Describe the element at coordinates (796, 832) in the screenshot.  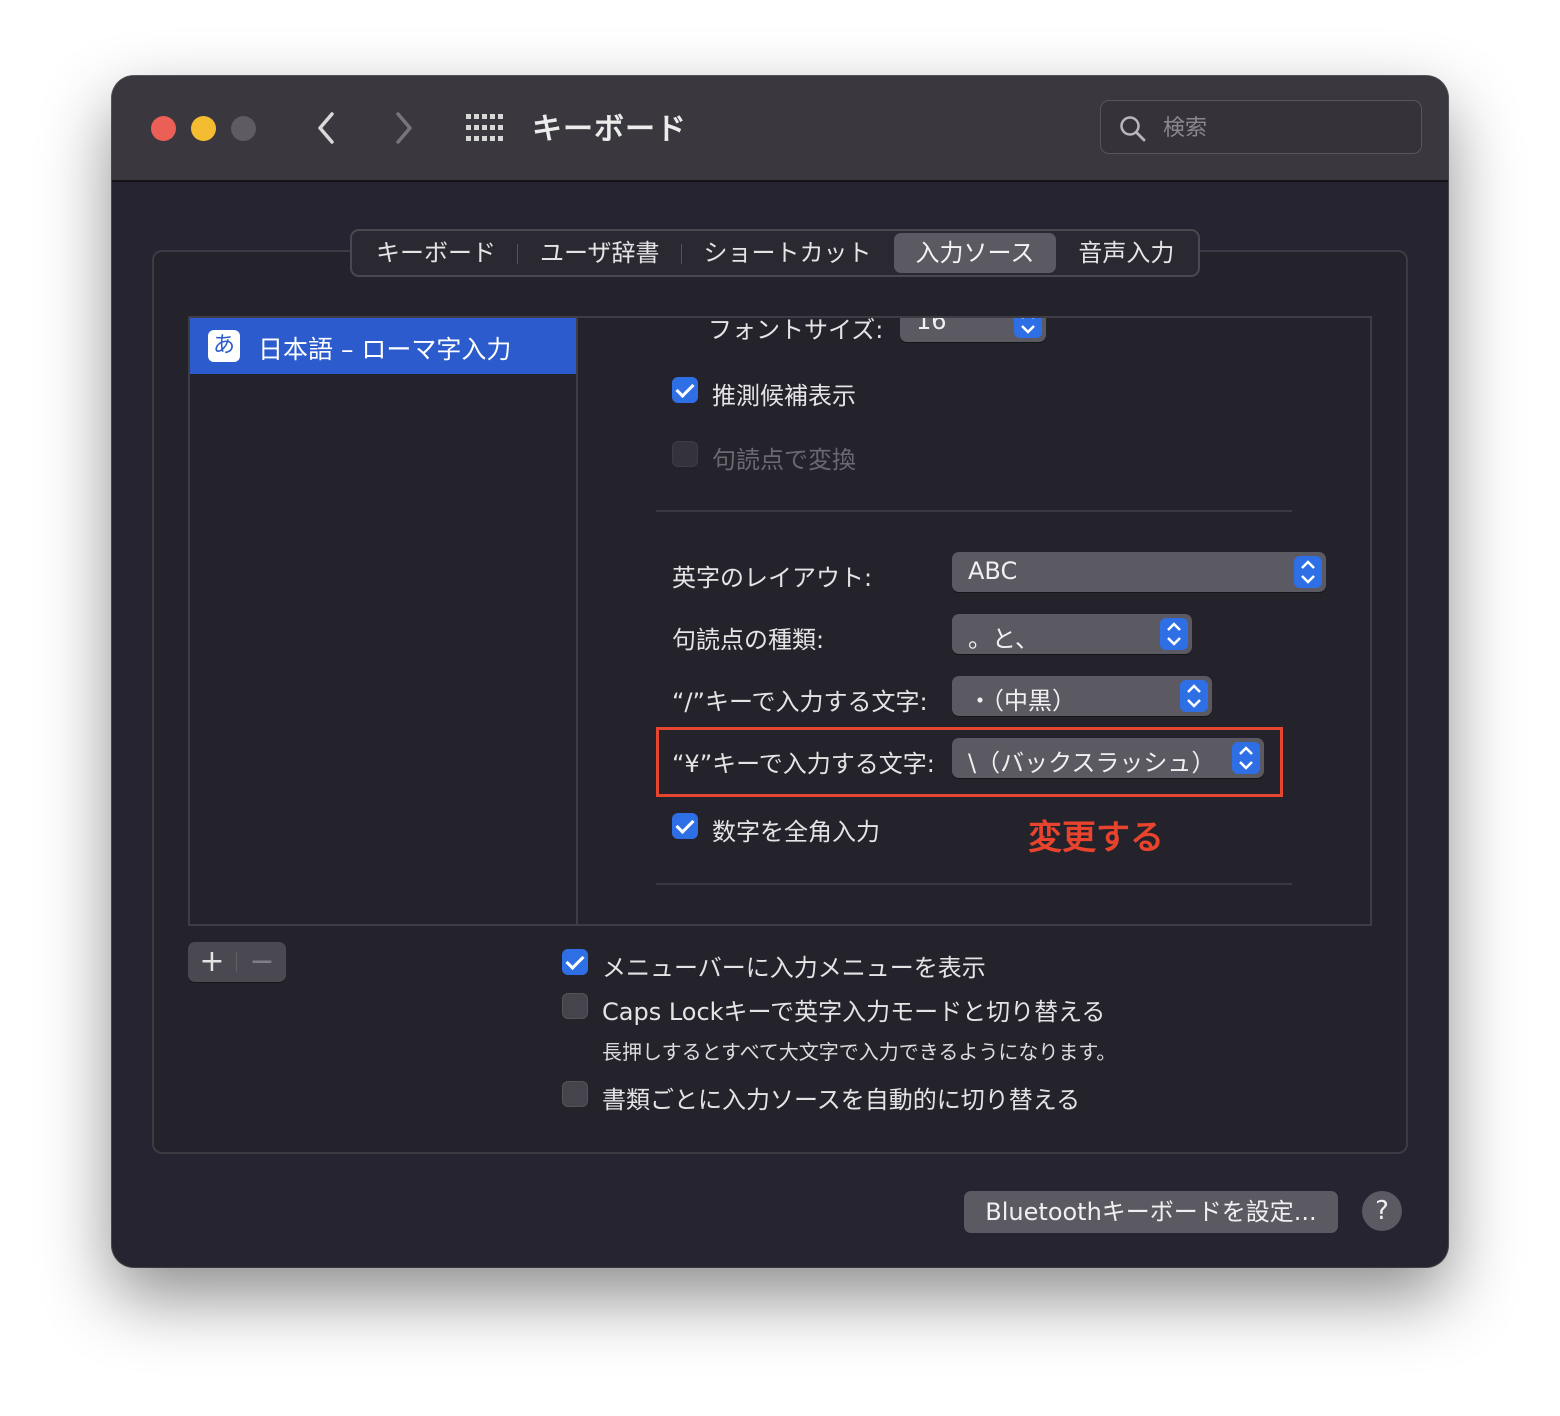
I see `fullwidth-numbers-label: 数字を全角入力` at that location.